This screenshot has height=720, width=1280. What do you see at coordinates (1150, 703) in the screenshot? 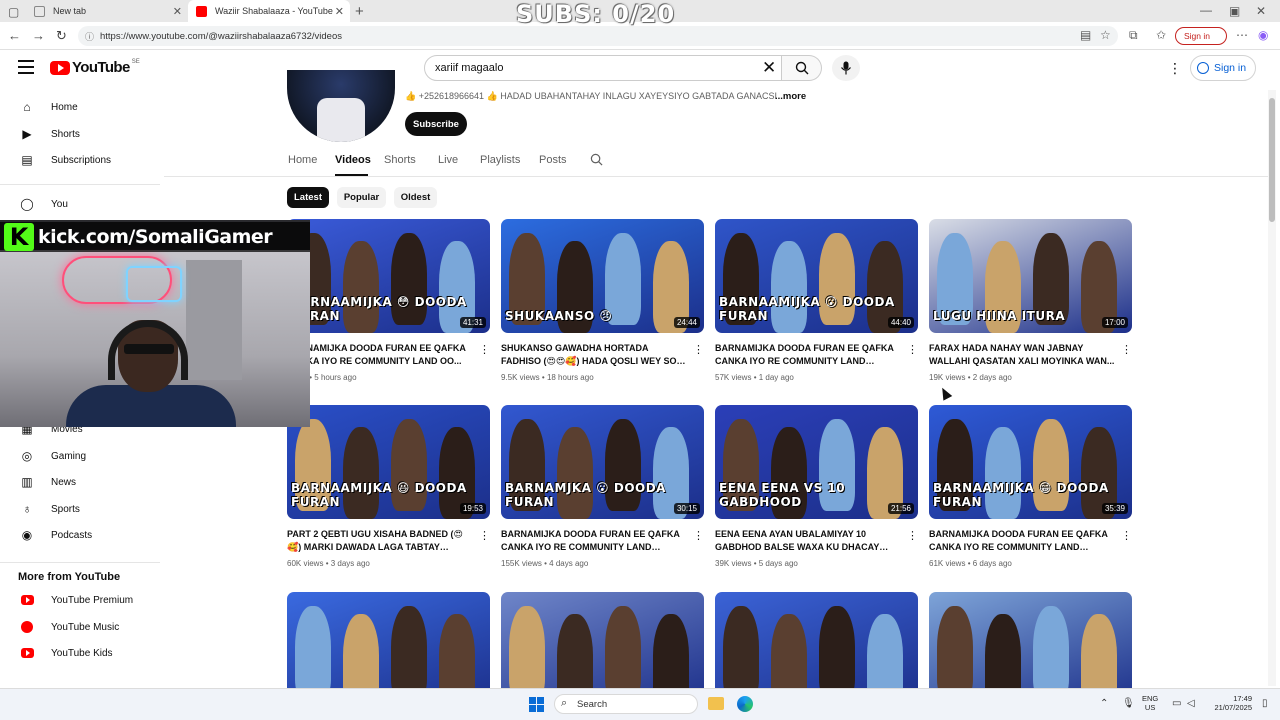
I see `language-indicator: ENG US` at bounding box center [1150, 703].